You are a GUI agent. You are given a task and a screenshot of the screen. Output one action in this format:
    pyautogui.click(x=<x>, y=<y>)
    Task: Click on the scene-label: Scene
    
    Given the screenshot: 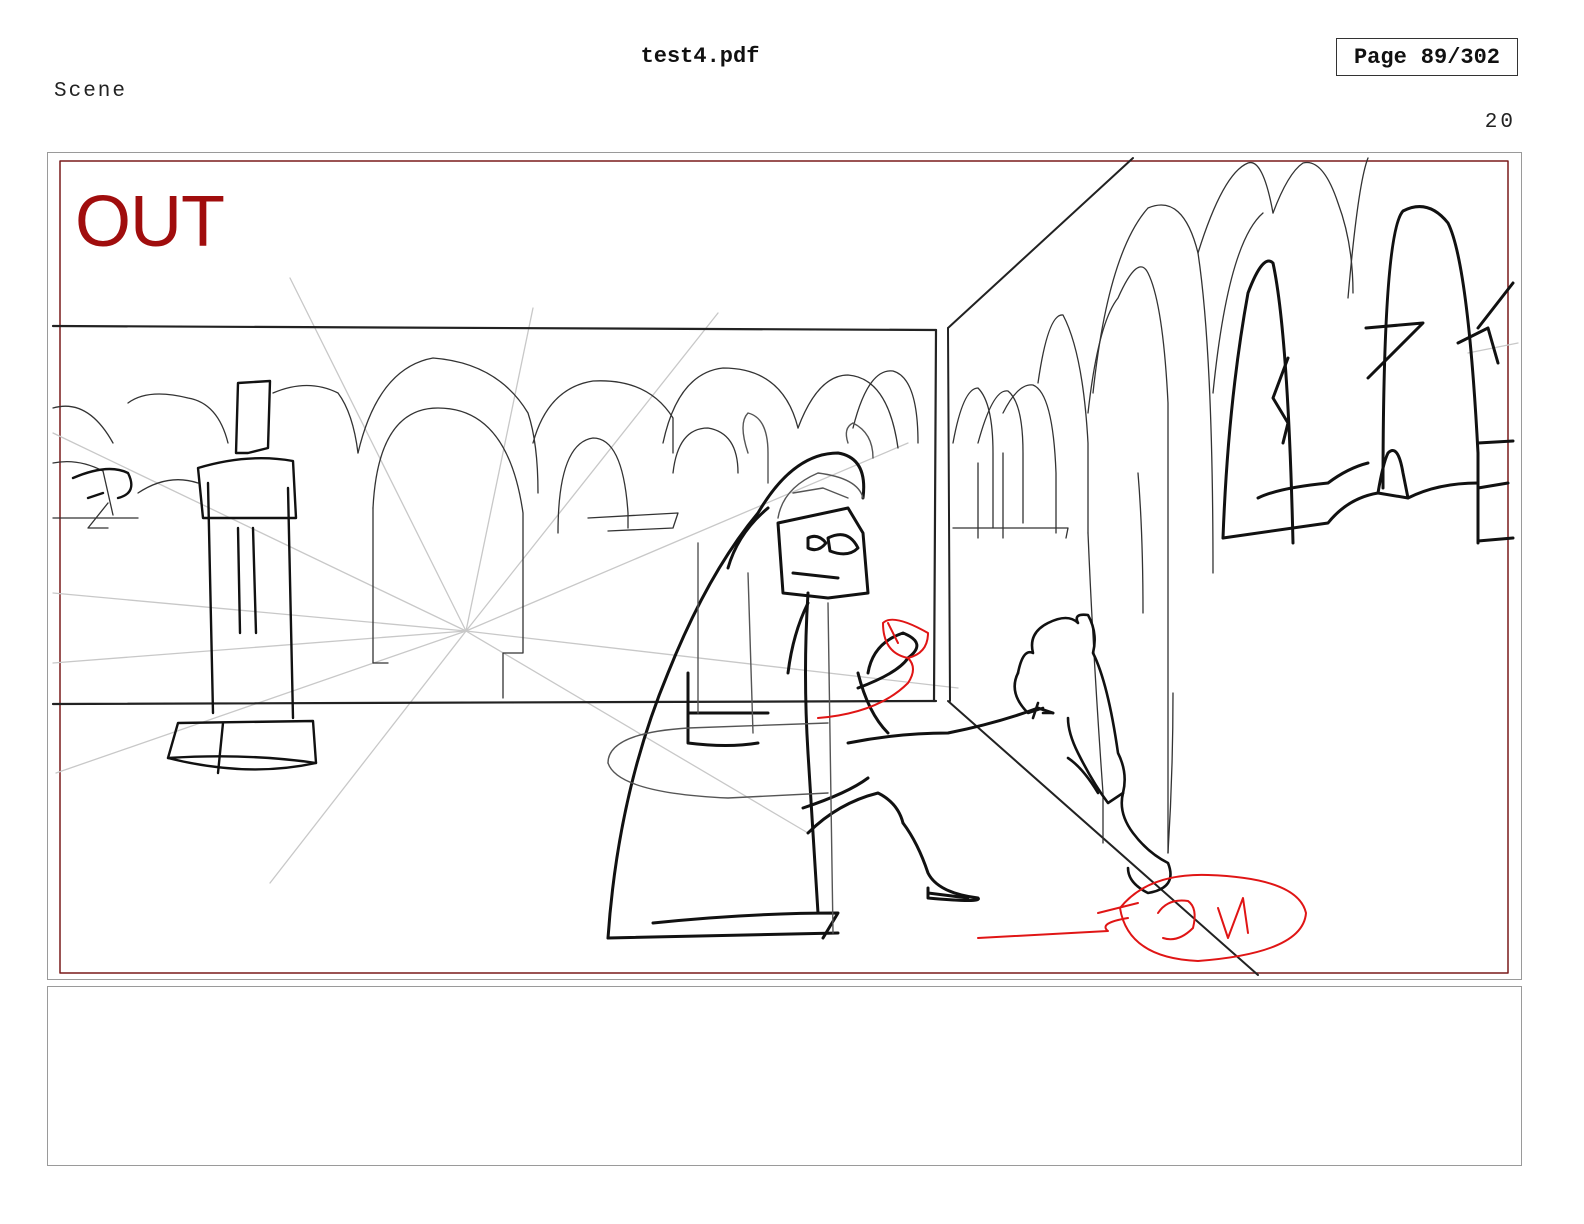 What is the action you would take?
    pyautogui.click(x=91, y=91)
    